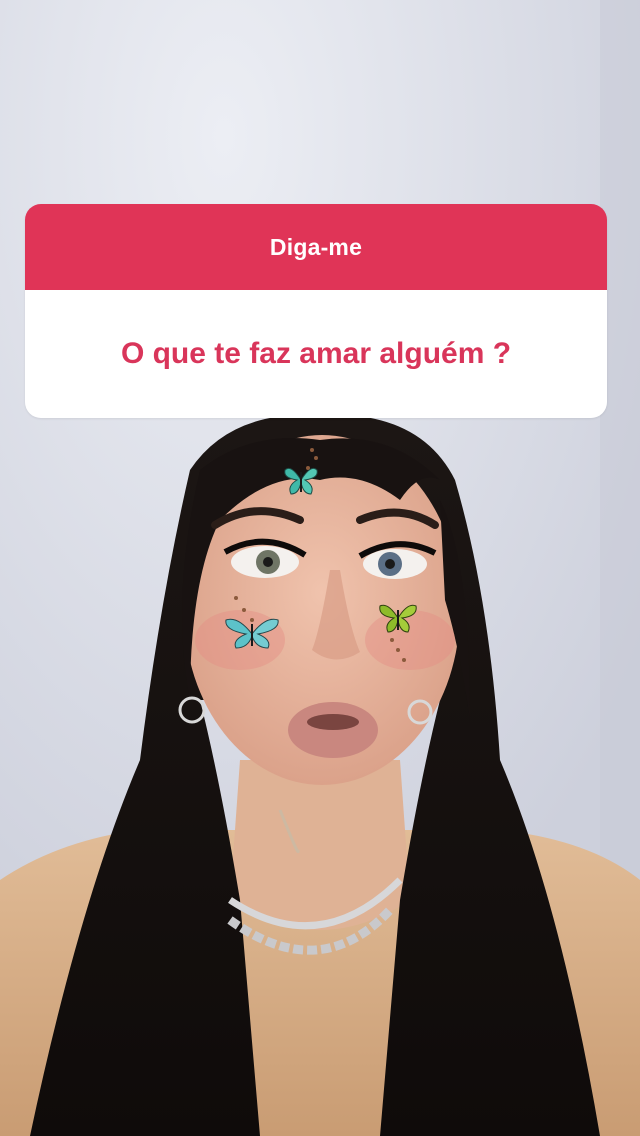 Image resolution: width=640 pixels, height=1136 pixels. Describe the element at coordinates (252, 633) in the screenshot. I see `butterfly-left-cheek-icon` at that location.